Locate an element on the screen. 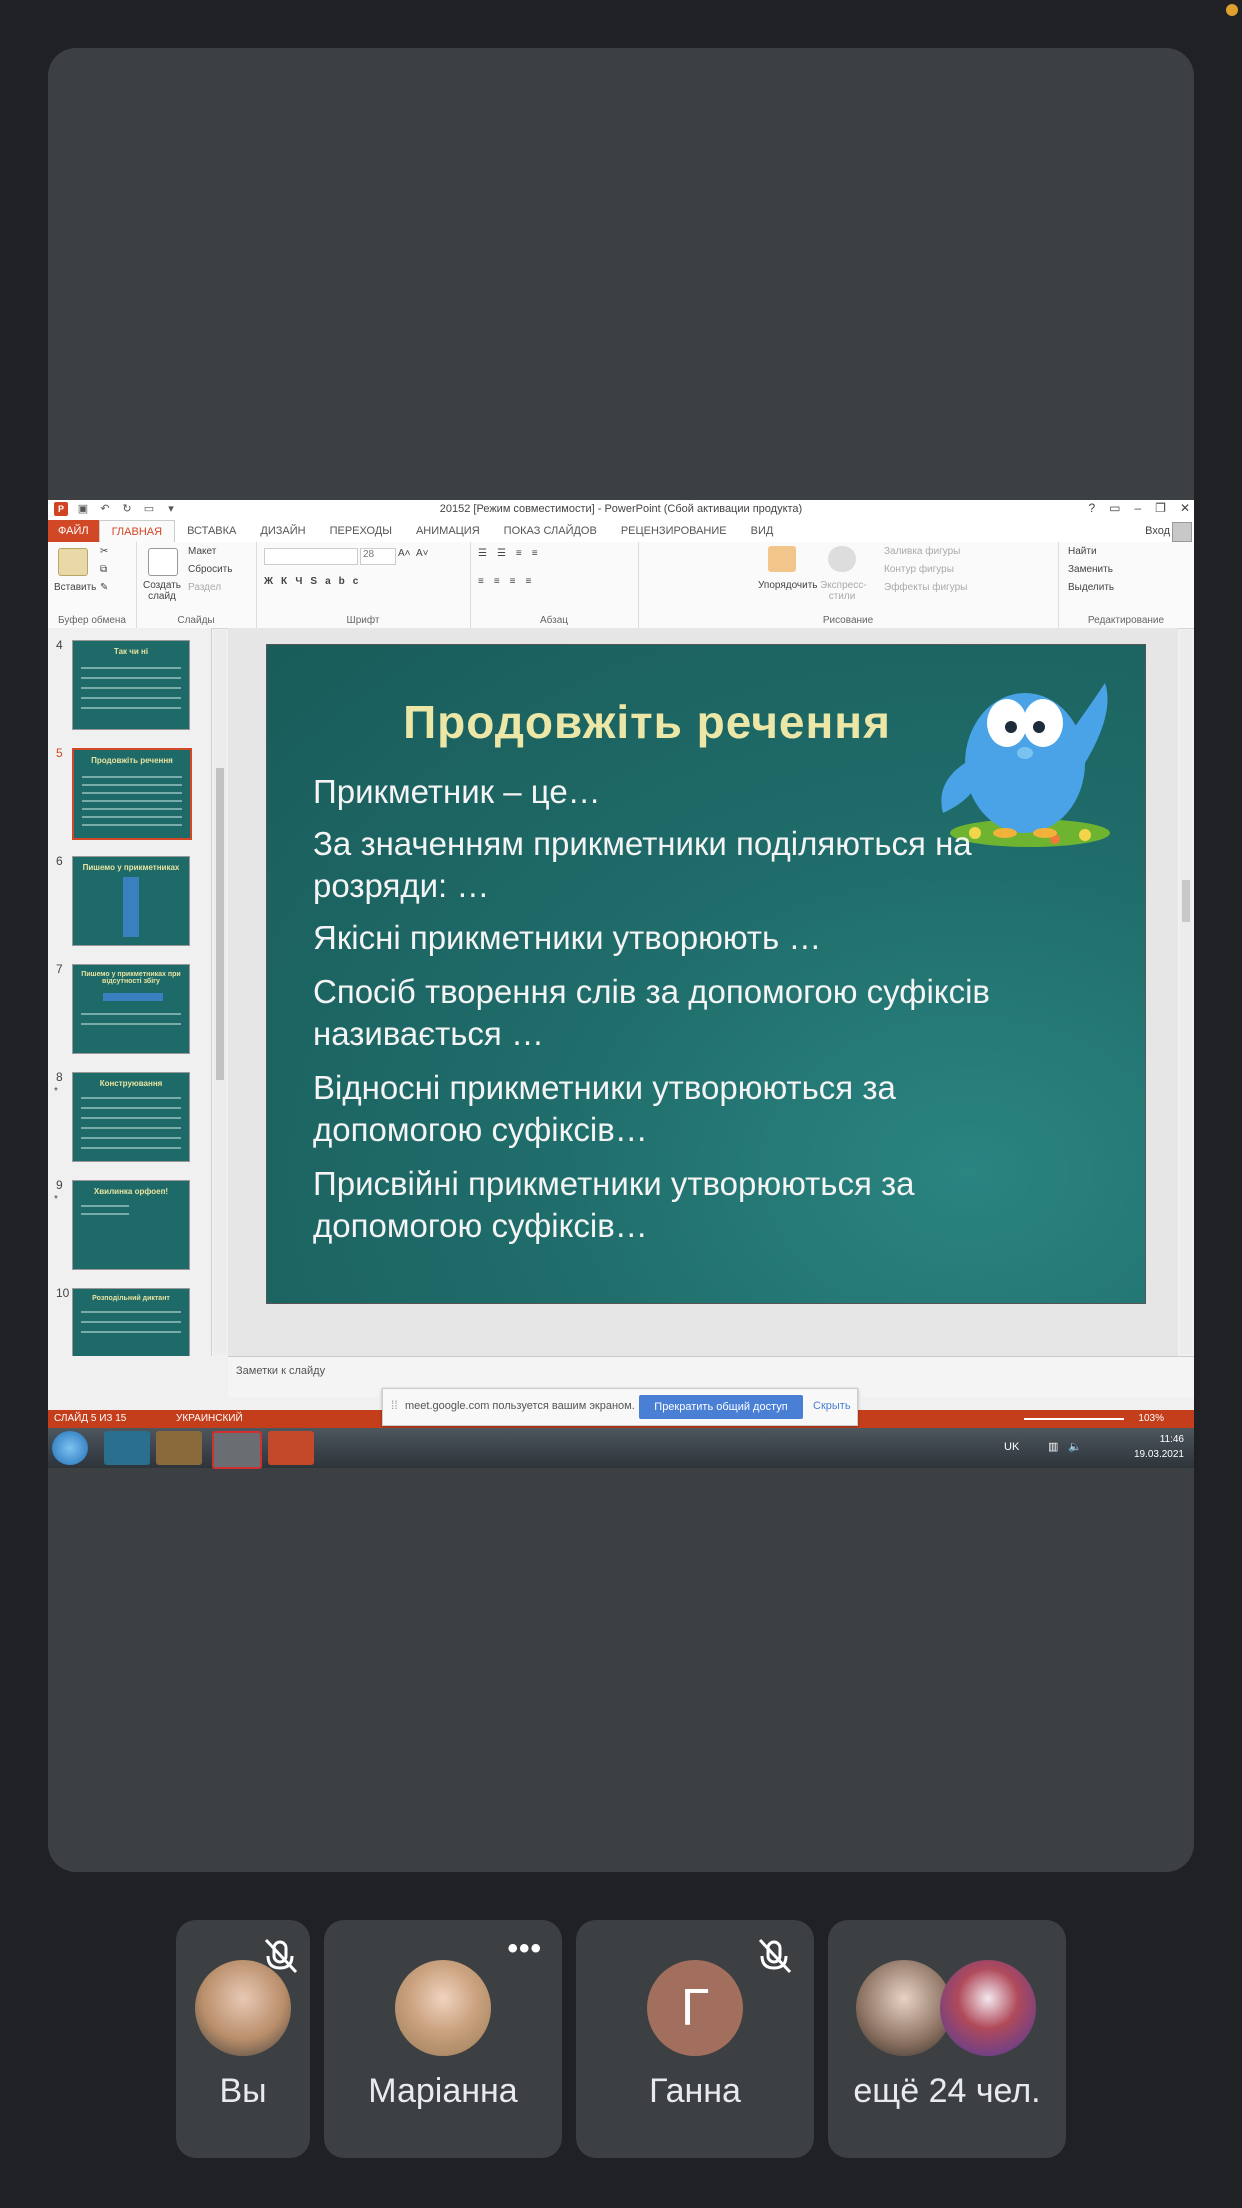 This screenshot has width=1242, height=2208. tab-file: ФАЙЛ is located at coordinates (73, 531).